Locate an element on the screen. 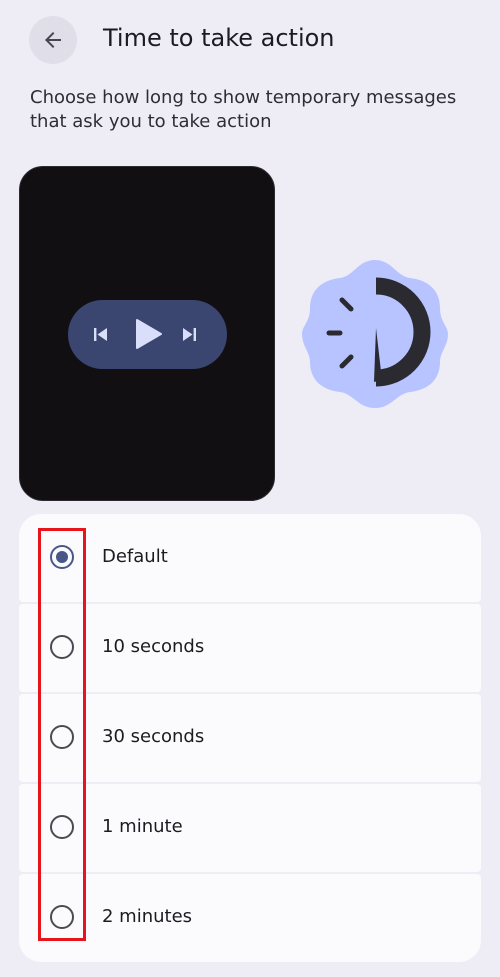  option-label: 2 minutes is located at coordinates (147, 916).